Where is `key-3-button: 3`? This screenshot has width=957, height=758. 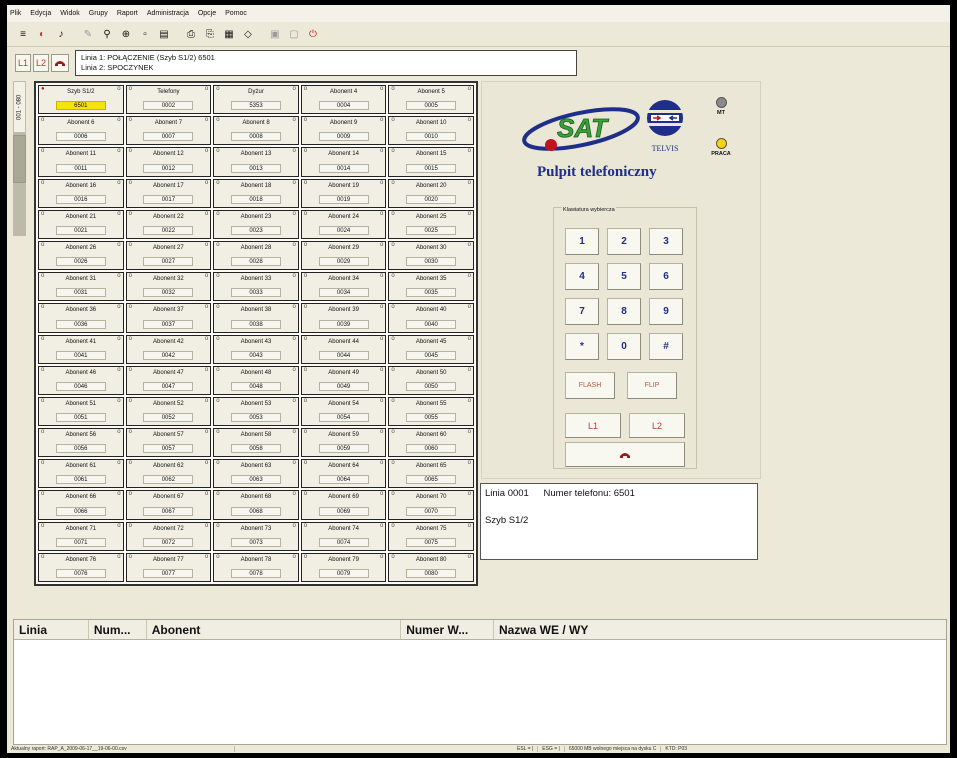 key-3-button: 3 is located at coordinates (666, 241).